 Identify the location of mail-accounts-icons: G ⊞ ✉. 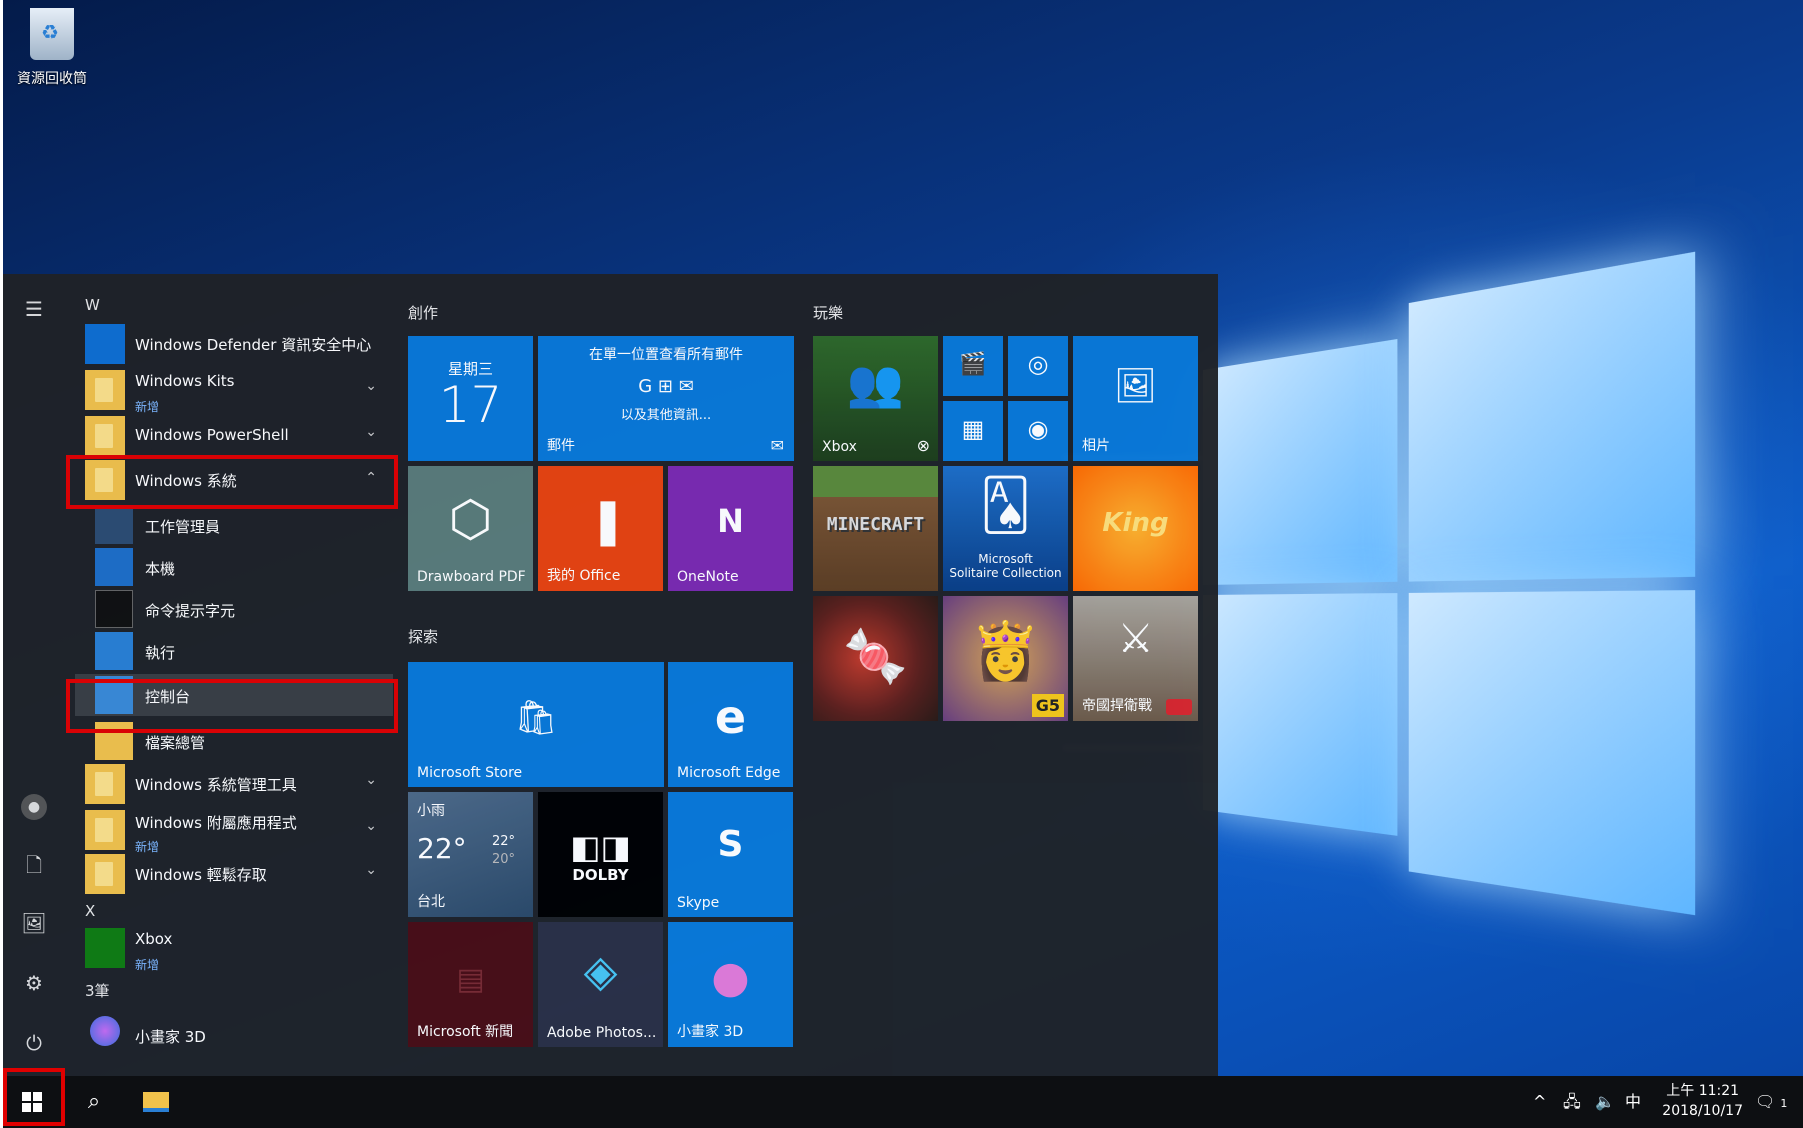
(666, 386).